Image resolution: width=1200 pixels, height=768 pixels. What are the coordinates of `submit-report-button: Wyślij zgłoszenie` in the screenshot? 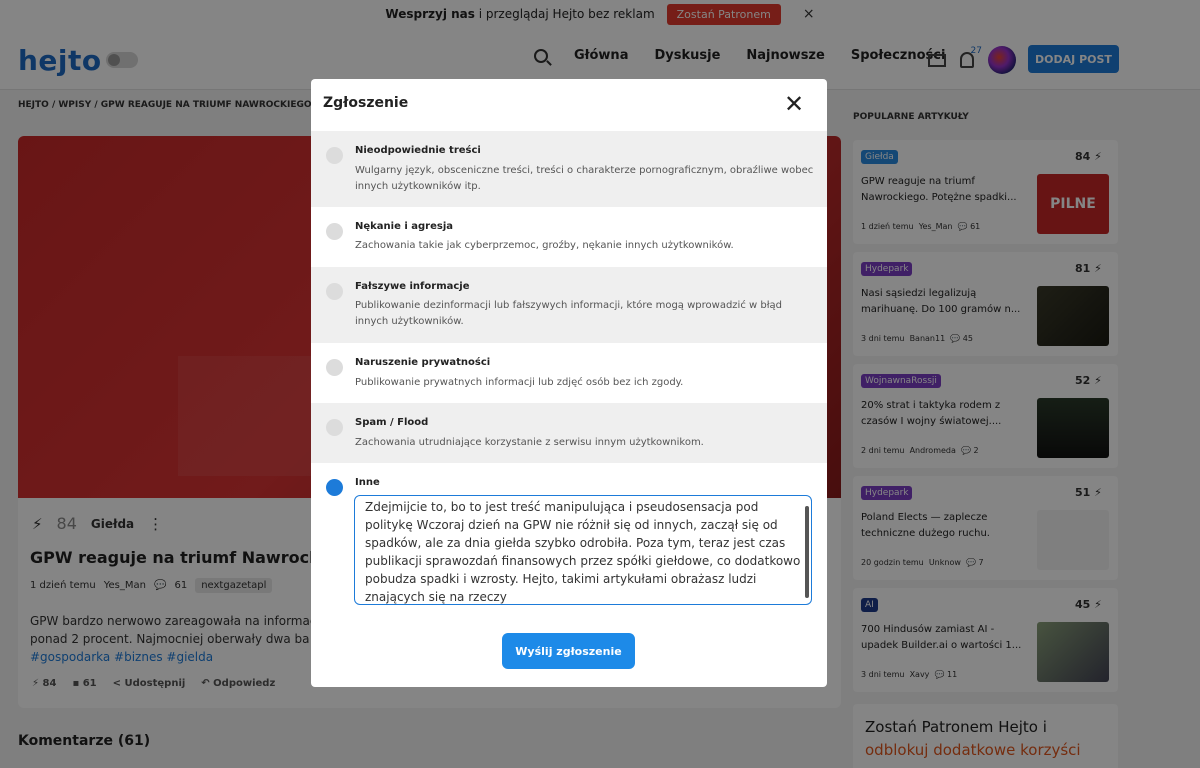 It's located at (568, 651).